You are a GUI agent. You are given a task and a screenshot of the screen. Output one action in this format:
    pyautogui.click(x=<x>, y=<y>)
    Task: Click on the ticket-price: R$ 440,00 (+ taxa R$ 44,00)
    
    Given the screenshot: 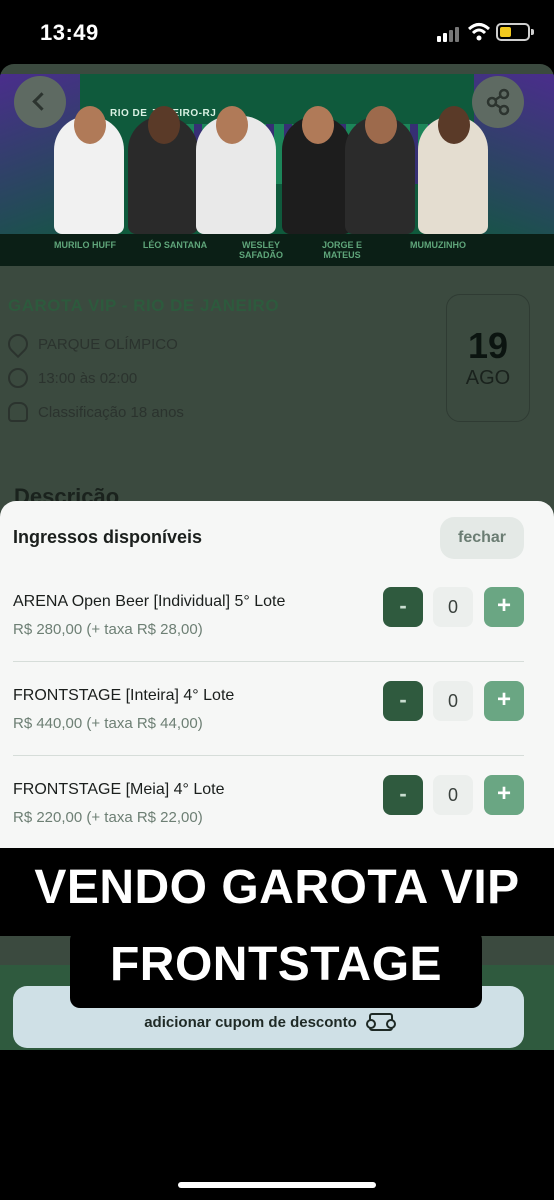 What is the action you would take?
    pyautogui.click(x=108, y=723)
    